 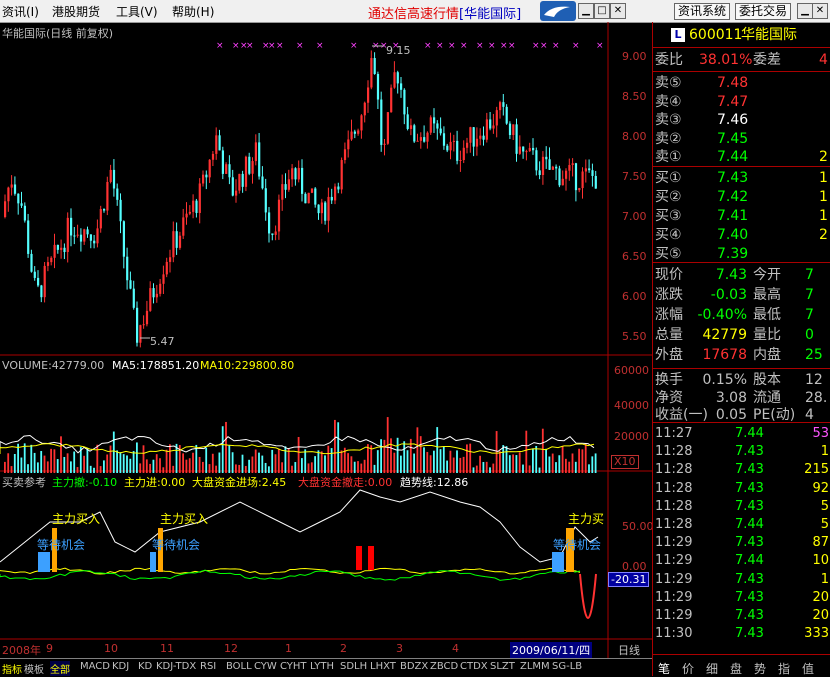 I want to click on indicator-tab: CYW, so click(x=265, y=666).